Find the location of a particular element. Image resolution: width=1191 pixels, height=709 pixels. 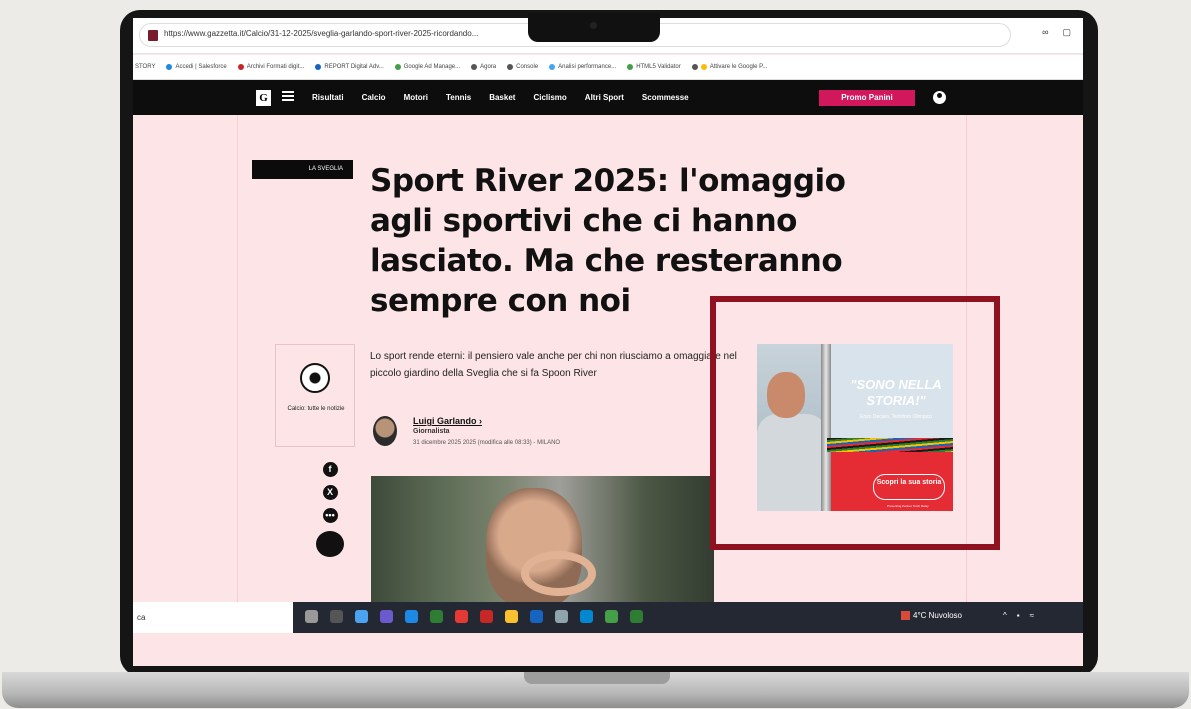

comment-icon is located at coordinates (330, 544).